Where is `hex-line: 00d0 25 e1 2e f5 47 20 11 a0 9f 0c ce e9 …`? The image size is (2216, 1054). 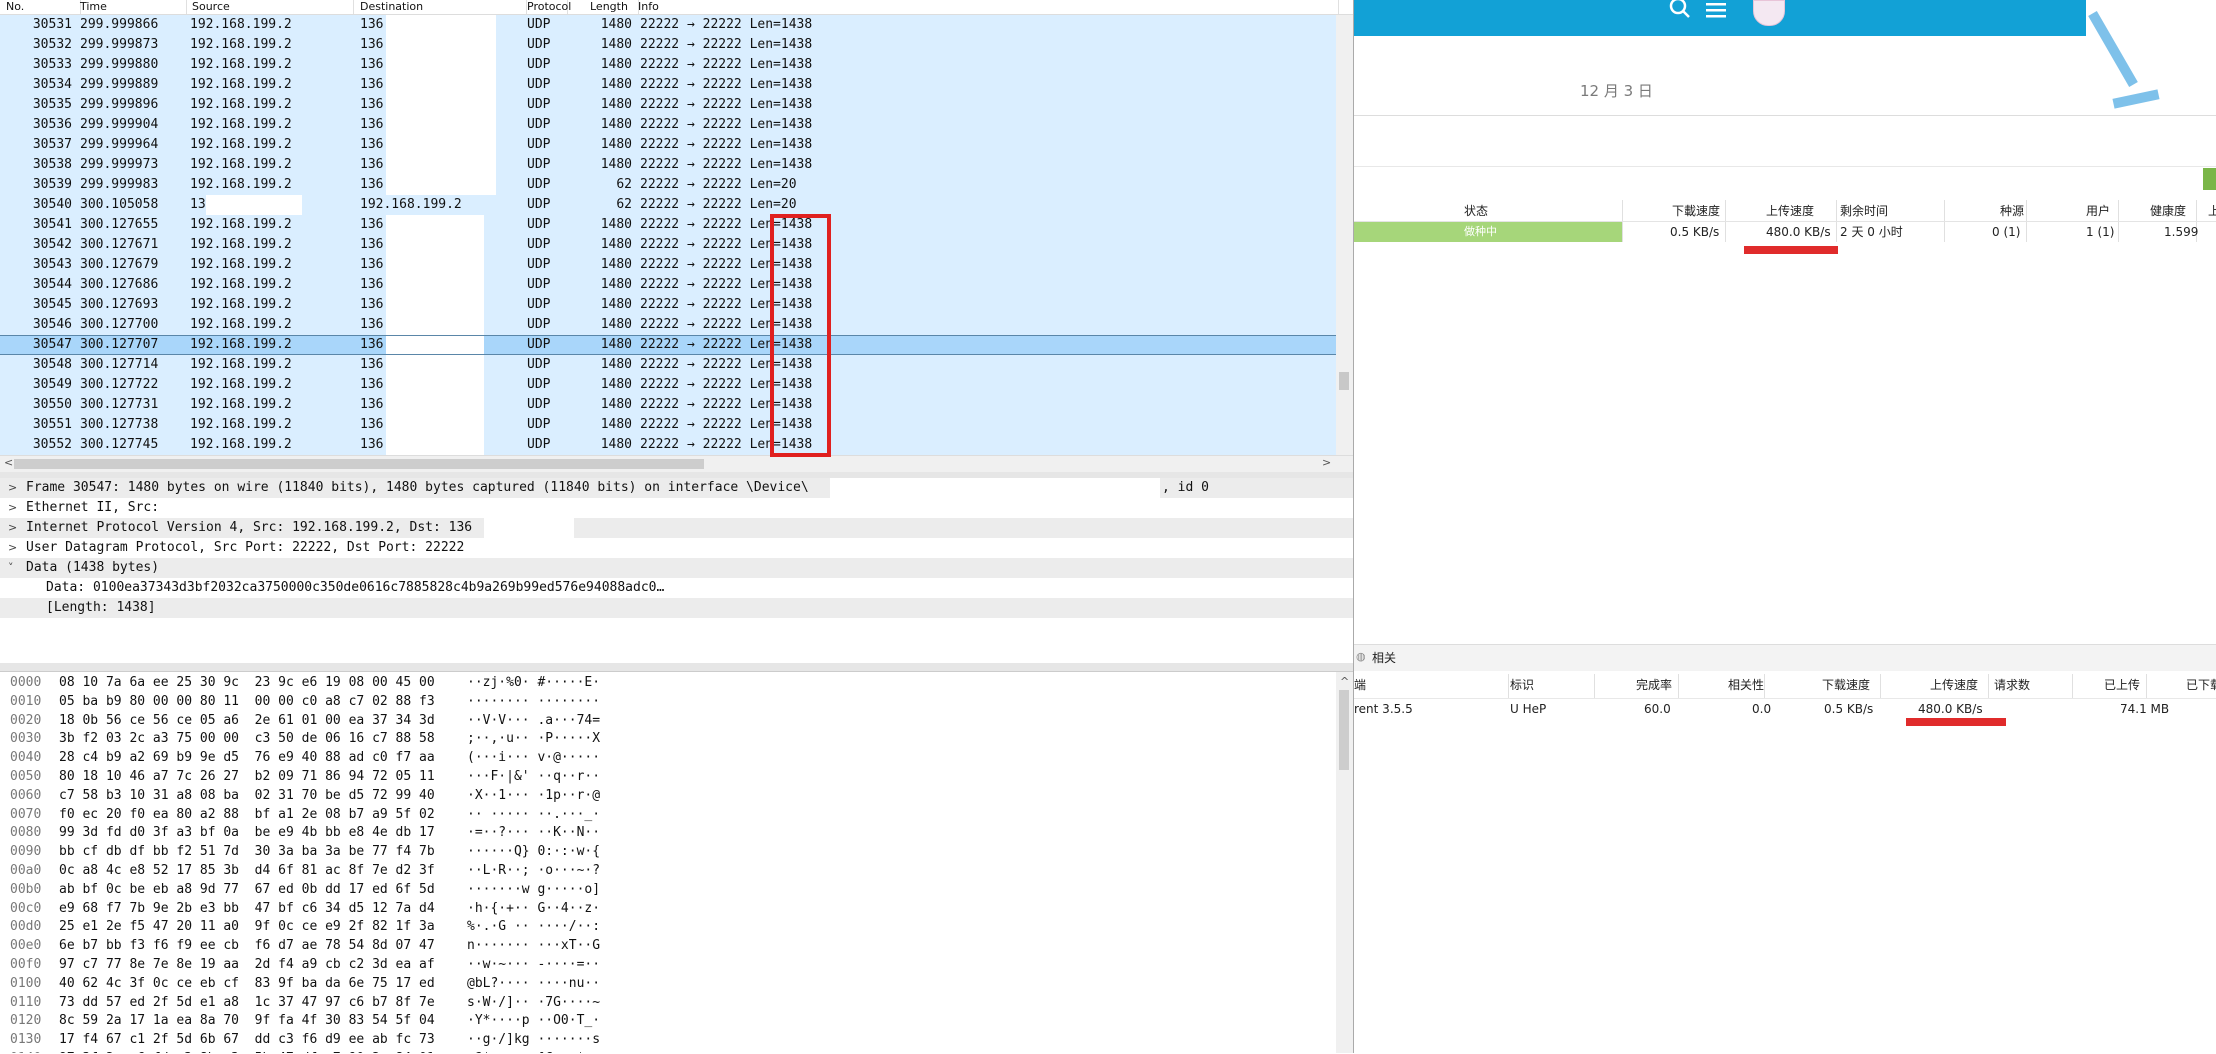
hex-line: 00d0 25 e1 2e f5 47 20 11 a0 9f 0c ce e9 … is located at coordinates (668, 927).